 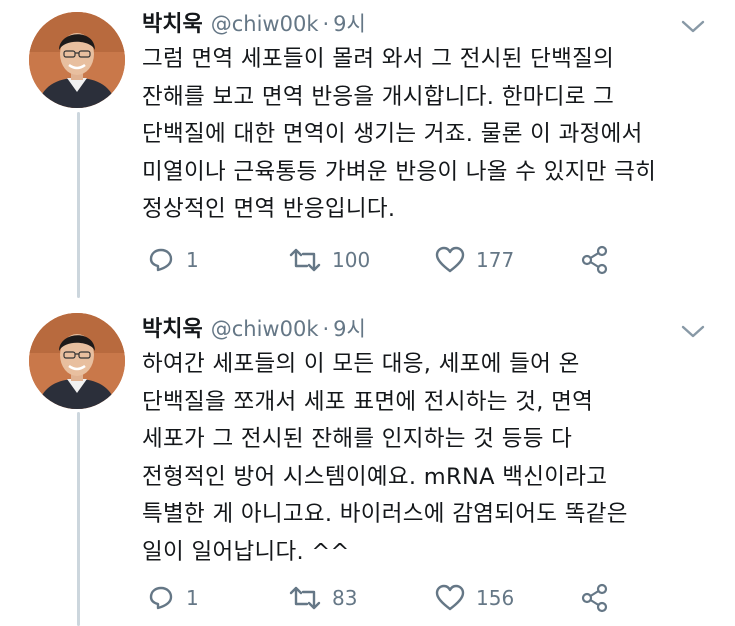 I want to click on retweet-button: 100, so click(x=329, y=260).